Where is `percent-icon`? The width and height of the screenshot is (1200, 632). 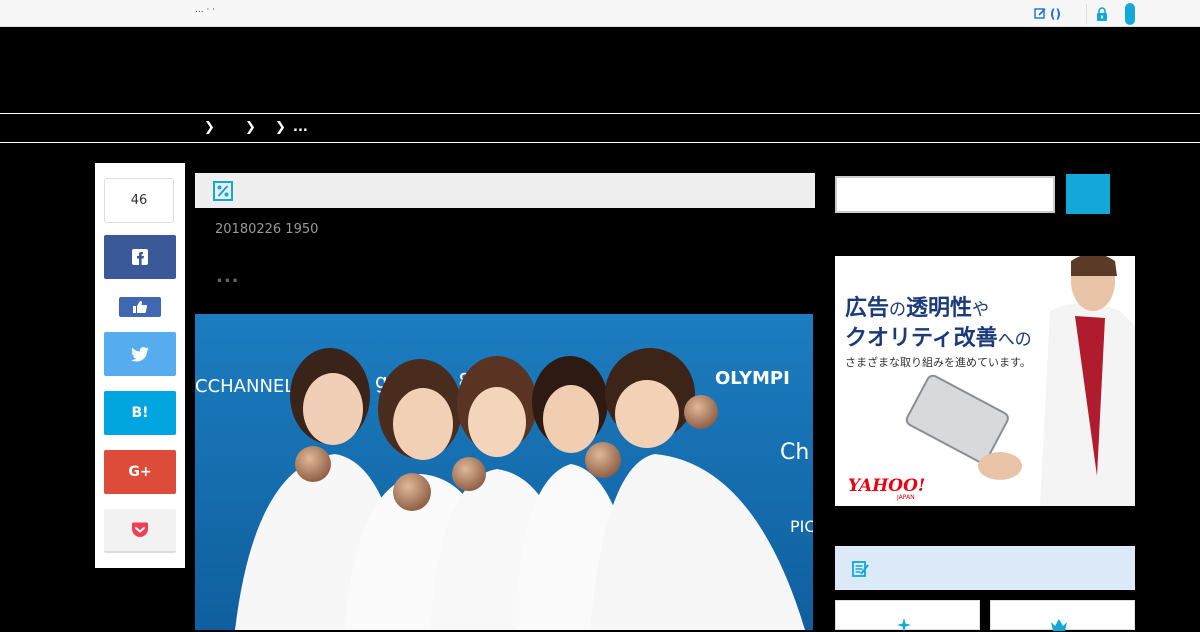
percent-icon is located at coordinates (223, 191).